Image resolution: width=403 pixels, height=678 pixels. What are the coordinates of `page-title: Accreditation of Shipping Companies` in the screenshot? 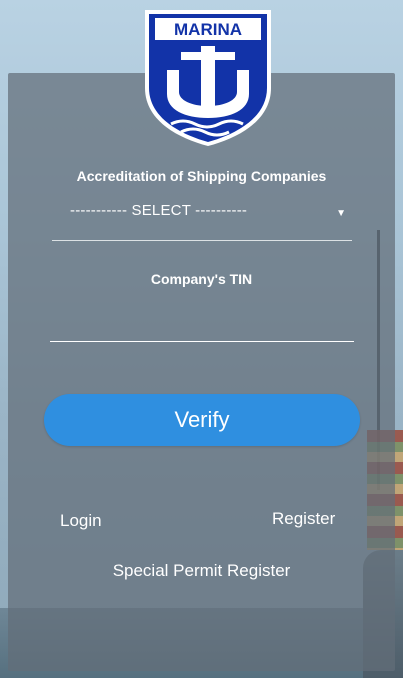 It's located at (201, 176).